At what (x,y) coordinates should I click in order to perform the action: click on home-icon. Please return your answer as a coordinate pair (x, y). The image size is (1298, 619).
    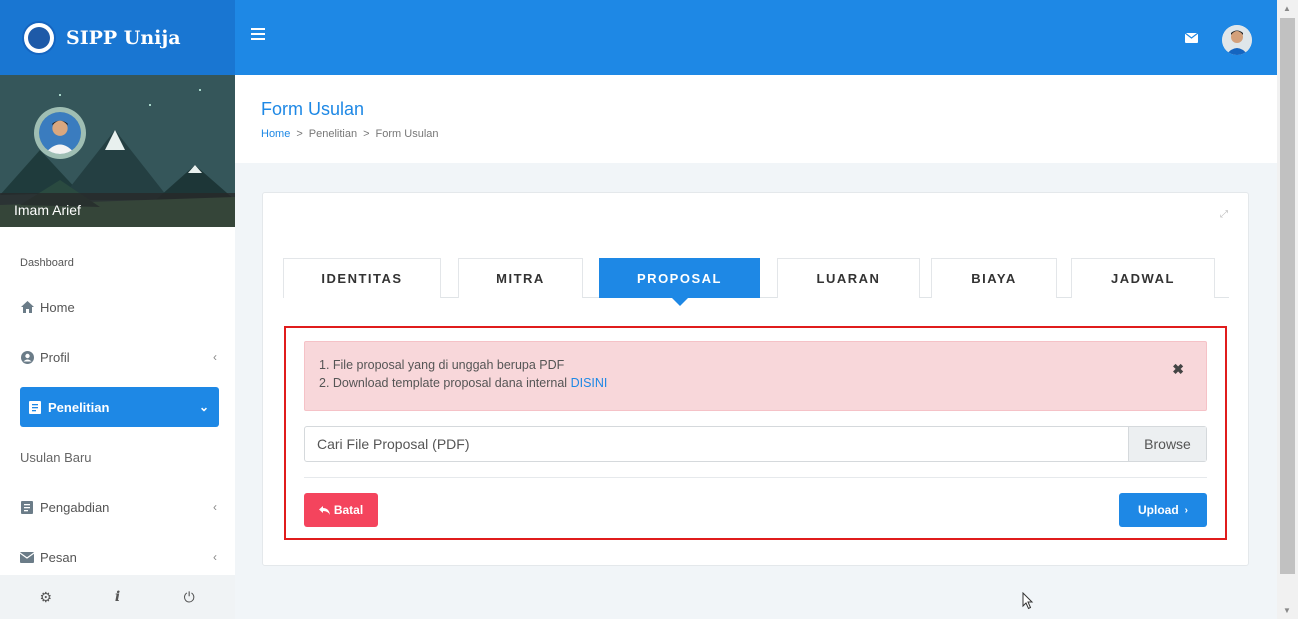
    Looking at the image, I should click on (27, 307).